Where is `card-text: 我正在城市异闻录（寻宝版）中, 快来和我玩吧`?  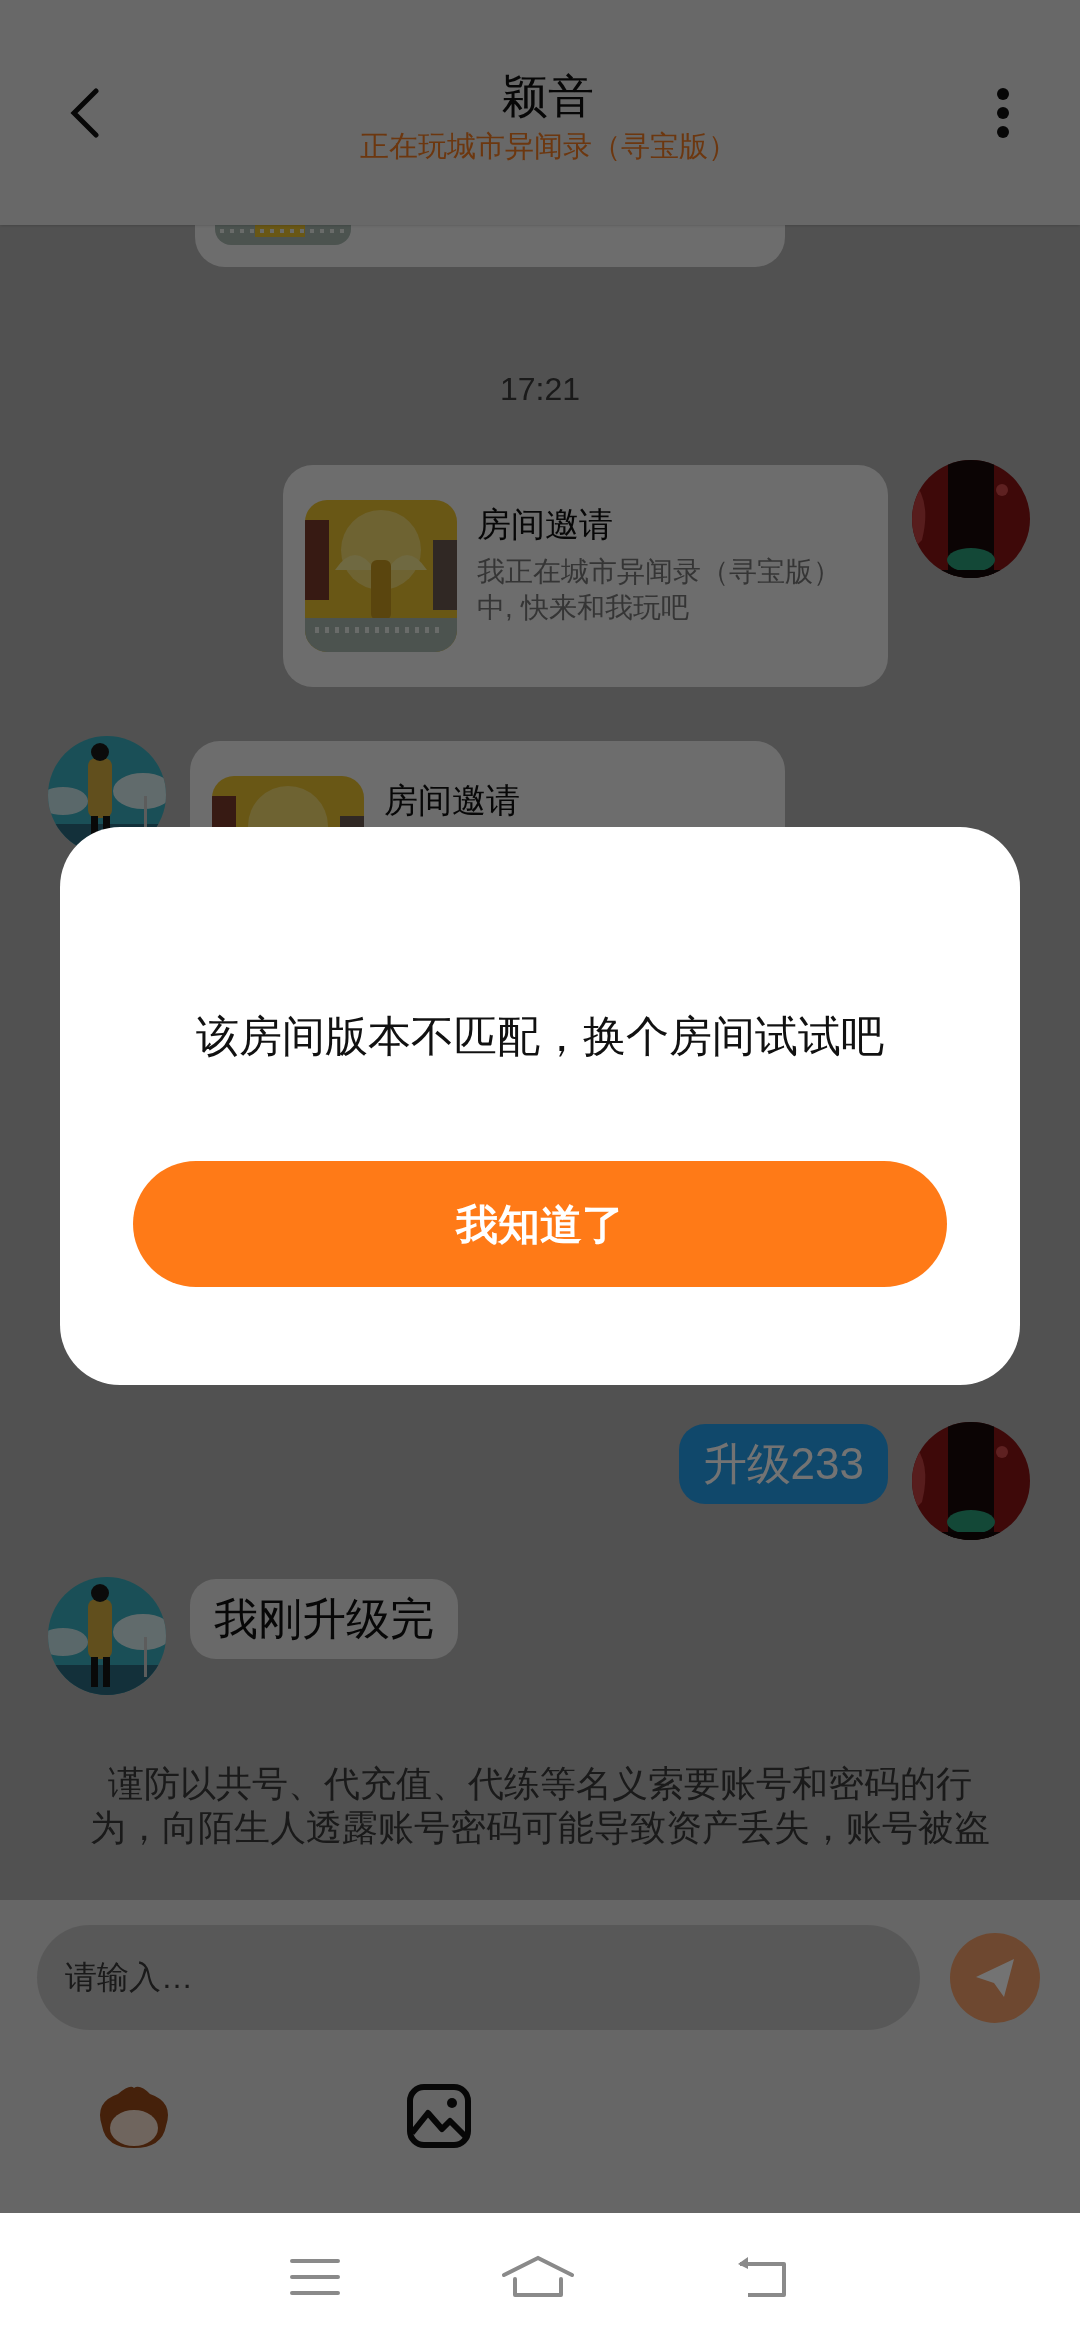 card-text: 我正在城市异闻录（寻宝版）中, 快来和我玩吧 is located at coordinates (659, 590).